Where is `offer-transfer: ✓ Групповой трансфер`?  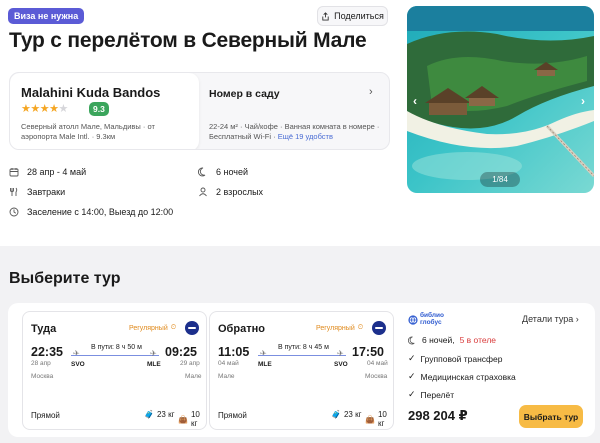
offer-transfer: ✓ Групповой трансфер is located at coordinates (455, 358).